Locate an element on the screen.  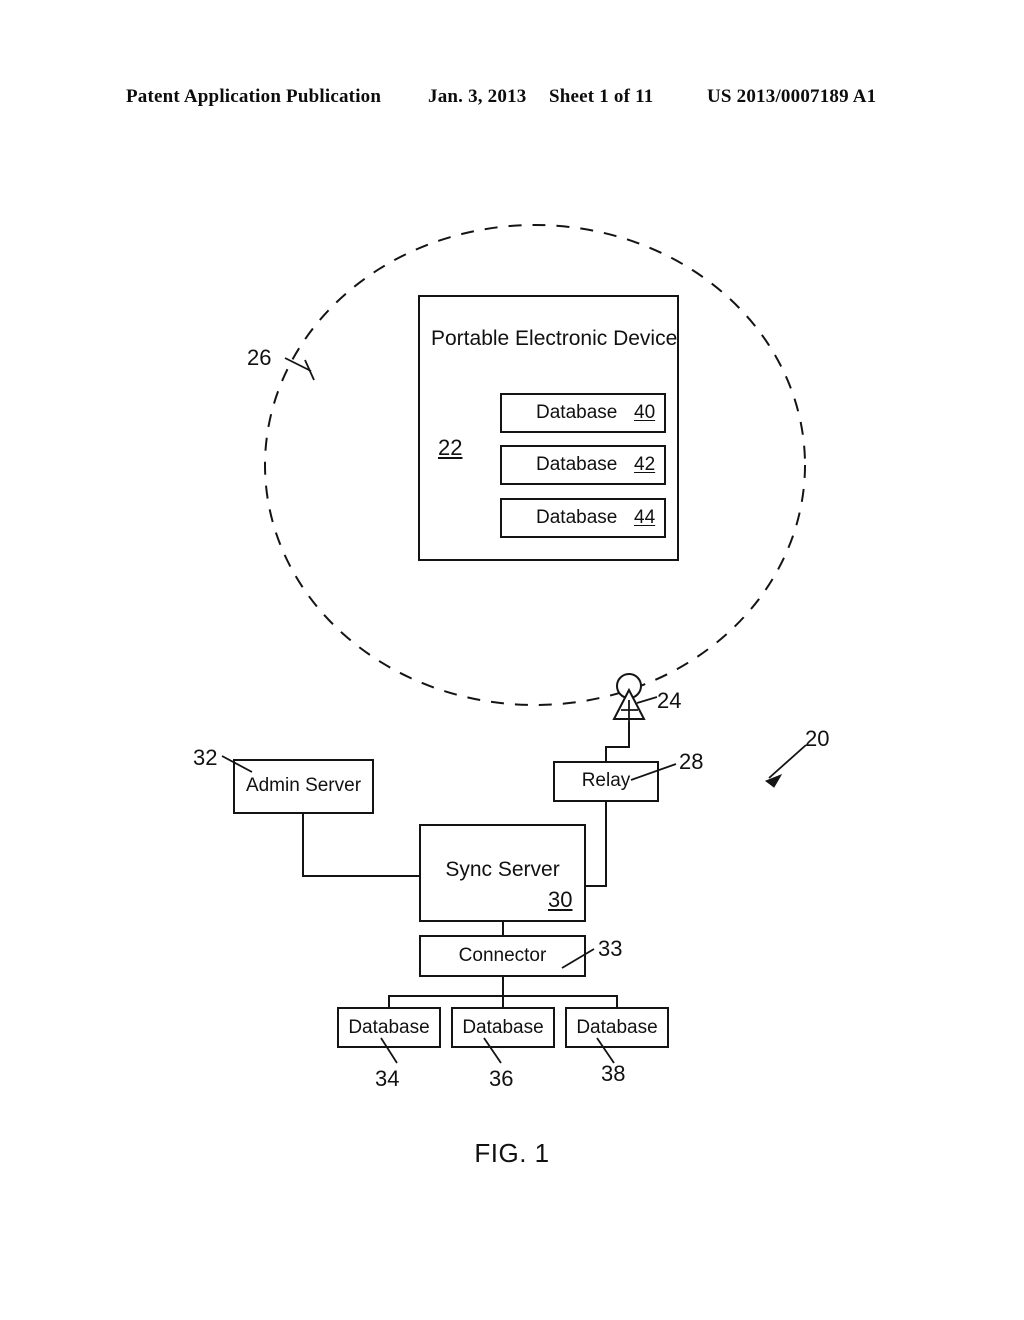
device-database-label-44: Database is located at coordinates (577, 517).